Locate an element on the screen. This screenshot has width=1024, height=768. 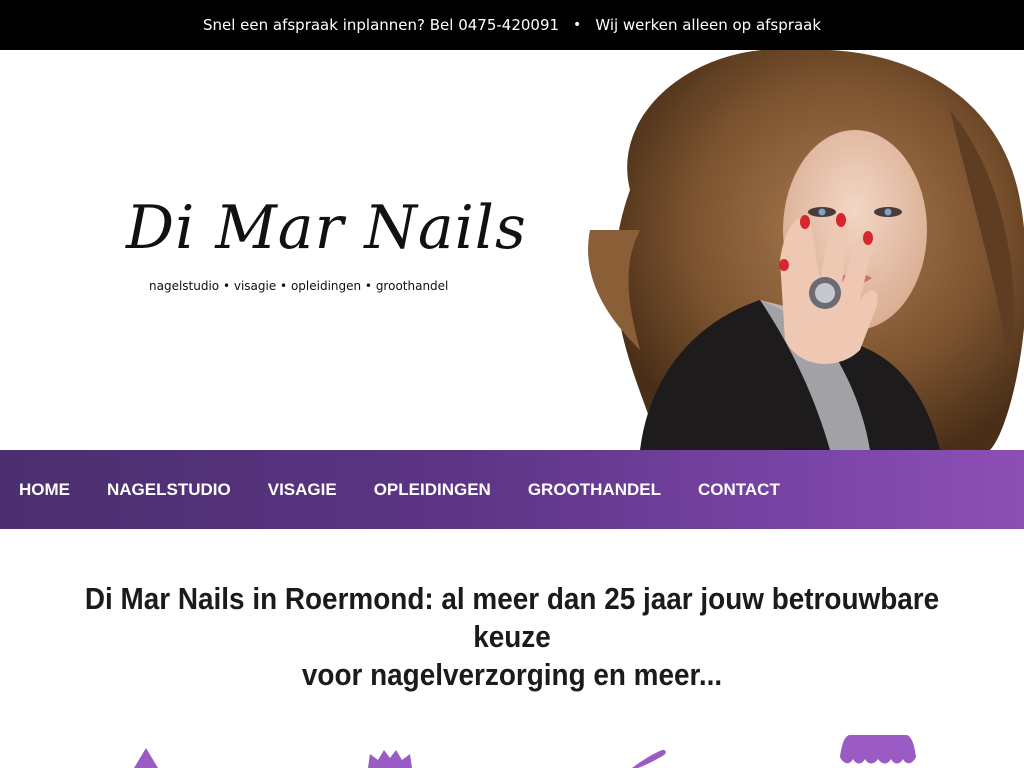
nav-item-contact: CONTACT is located at coordinates (739, 490).